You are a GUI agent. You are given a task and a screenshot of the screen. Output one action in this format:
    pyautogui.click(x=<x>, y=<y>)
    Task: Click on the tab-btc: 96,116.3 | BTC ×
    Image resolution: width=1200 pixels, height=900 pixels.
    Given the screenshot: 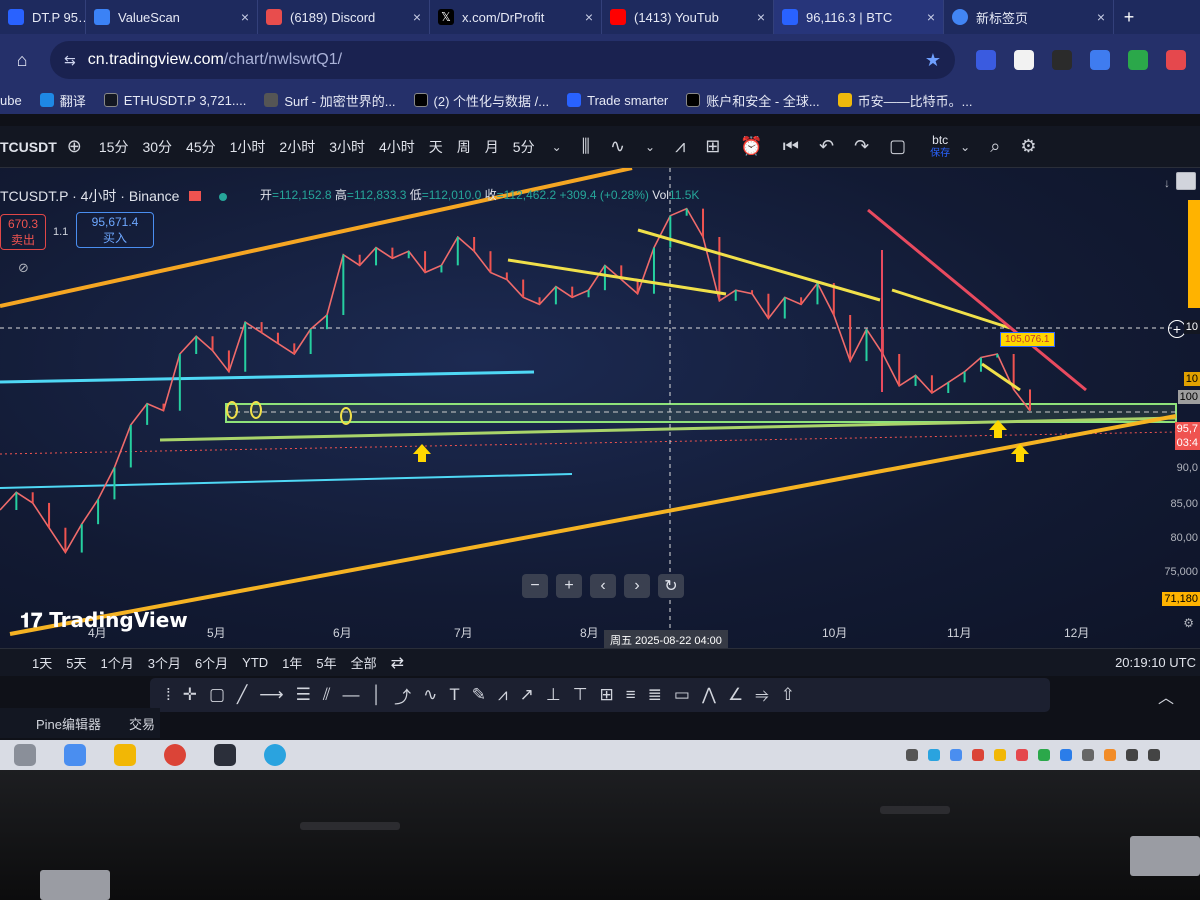 What is the action you would take?
    pyautogui.click(x=859, y=17)
    